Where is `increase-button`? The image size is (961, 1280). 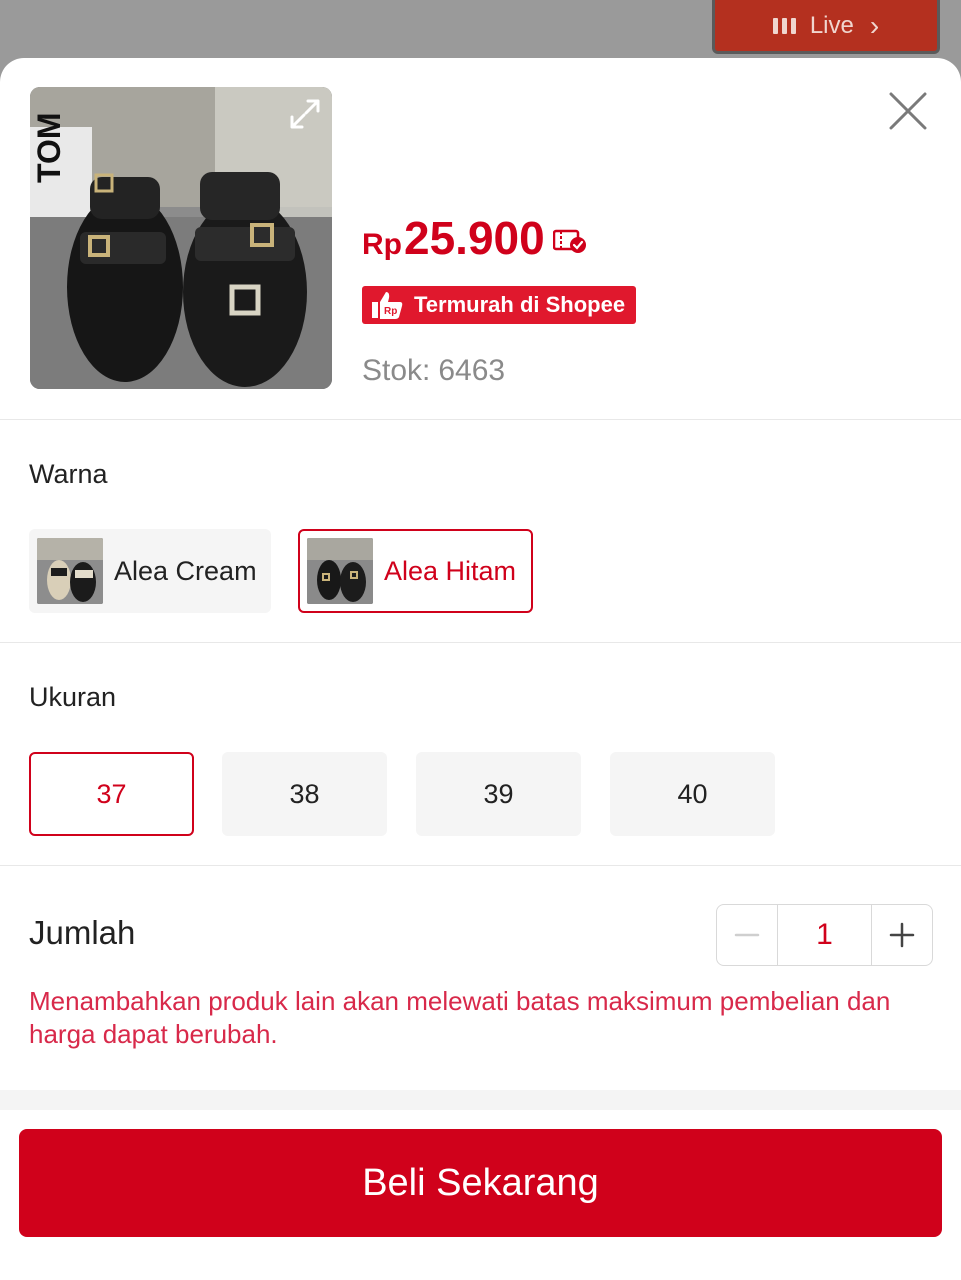
increase-button is located at coordinates (902, 935).